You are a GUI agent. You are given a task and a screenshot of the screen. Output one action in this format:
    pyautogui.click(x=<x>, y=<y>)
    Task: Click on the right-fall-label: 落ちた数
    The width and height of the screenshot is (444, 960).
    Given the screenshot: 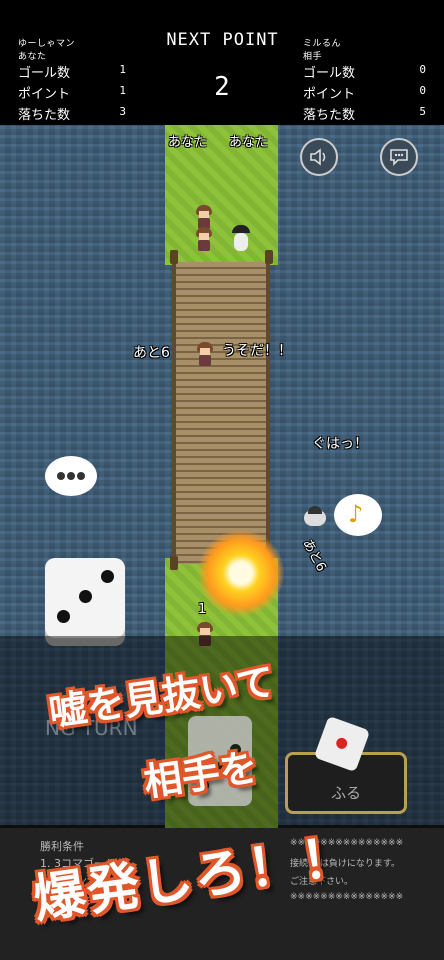 What is the action you would take?
    pyautogui.click(x=329, y=115)
    